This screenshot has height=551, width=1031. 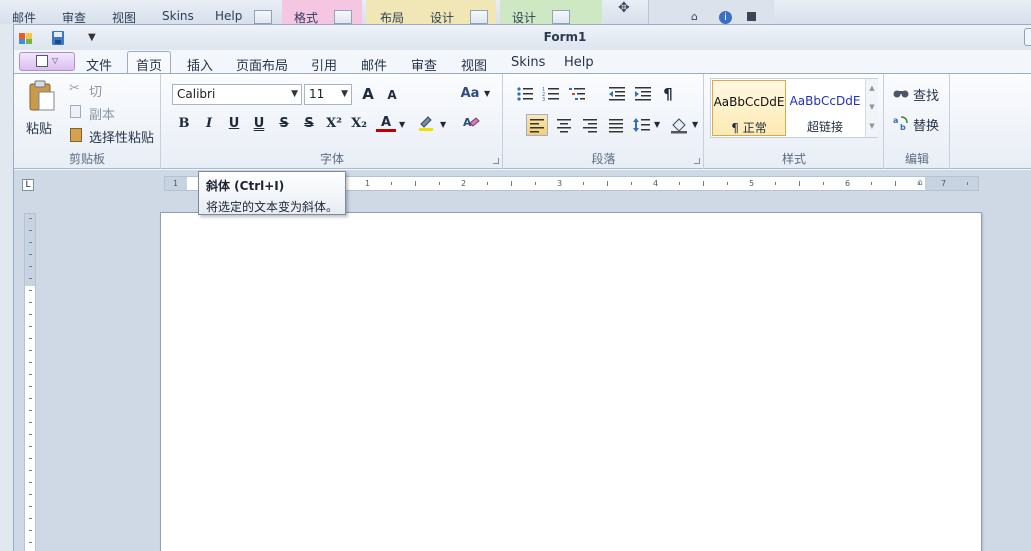 I want to click on decrease-indent-icon, so click(x=617, y=95).